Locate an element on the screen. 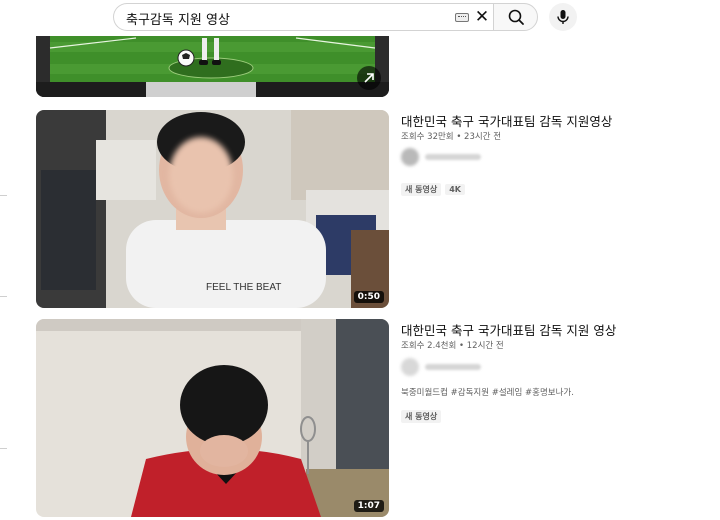  close-icon: ✕ is located at coordinates (482, 17).